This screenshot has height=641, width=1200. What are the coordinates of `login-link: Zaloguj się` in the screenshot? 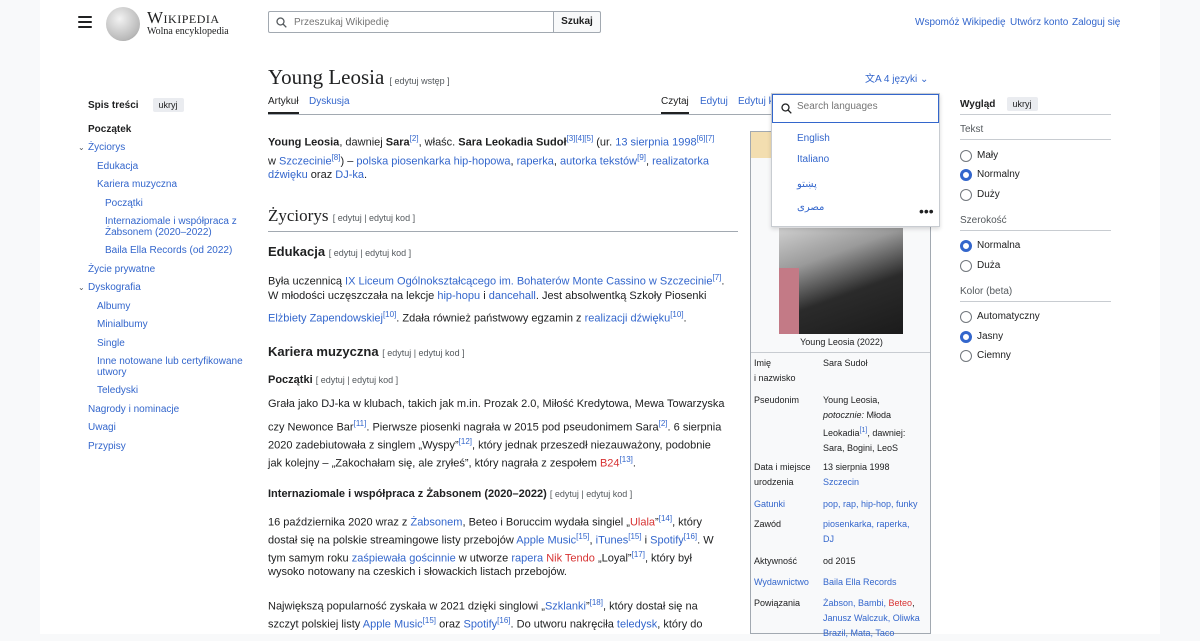 It's located at (1096, 22).